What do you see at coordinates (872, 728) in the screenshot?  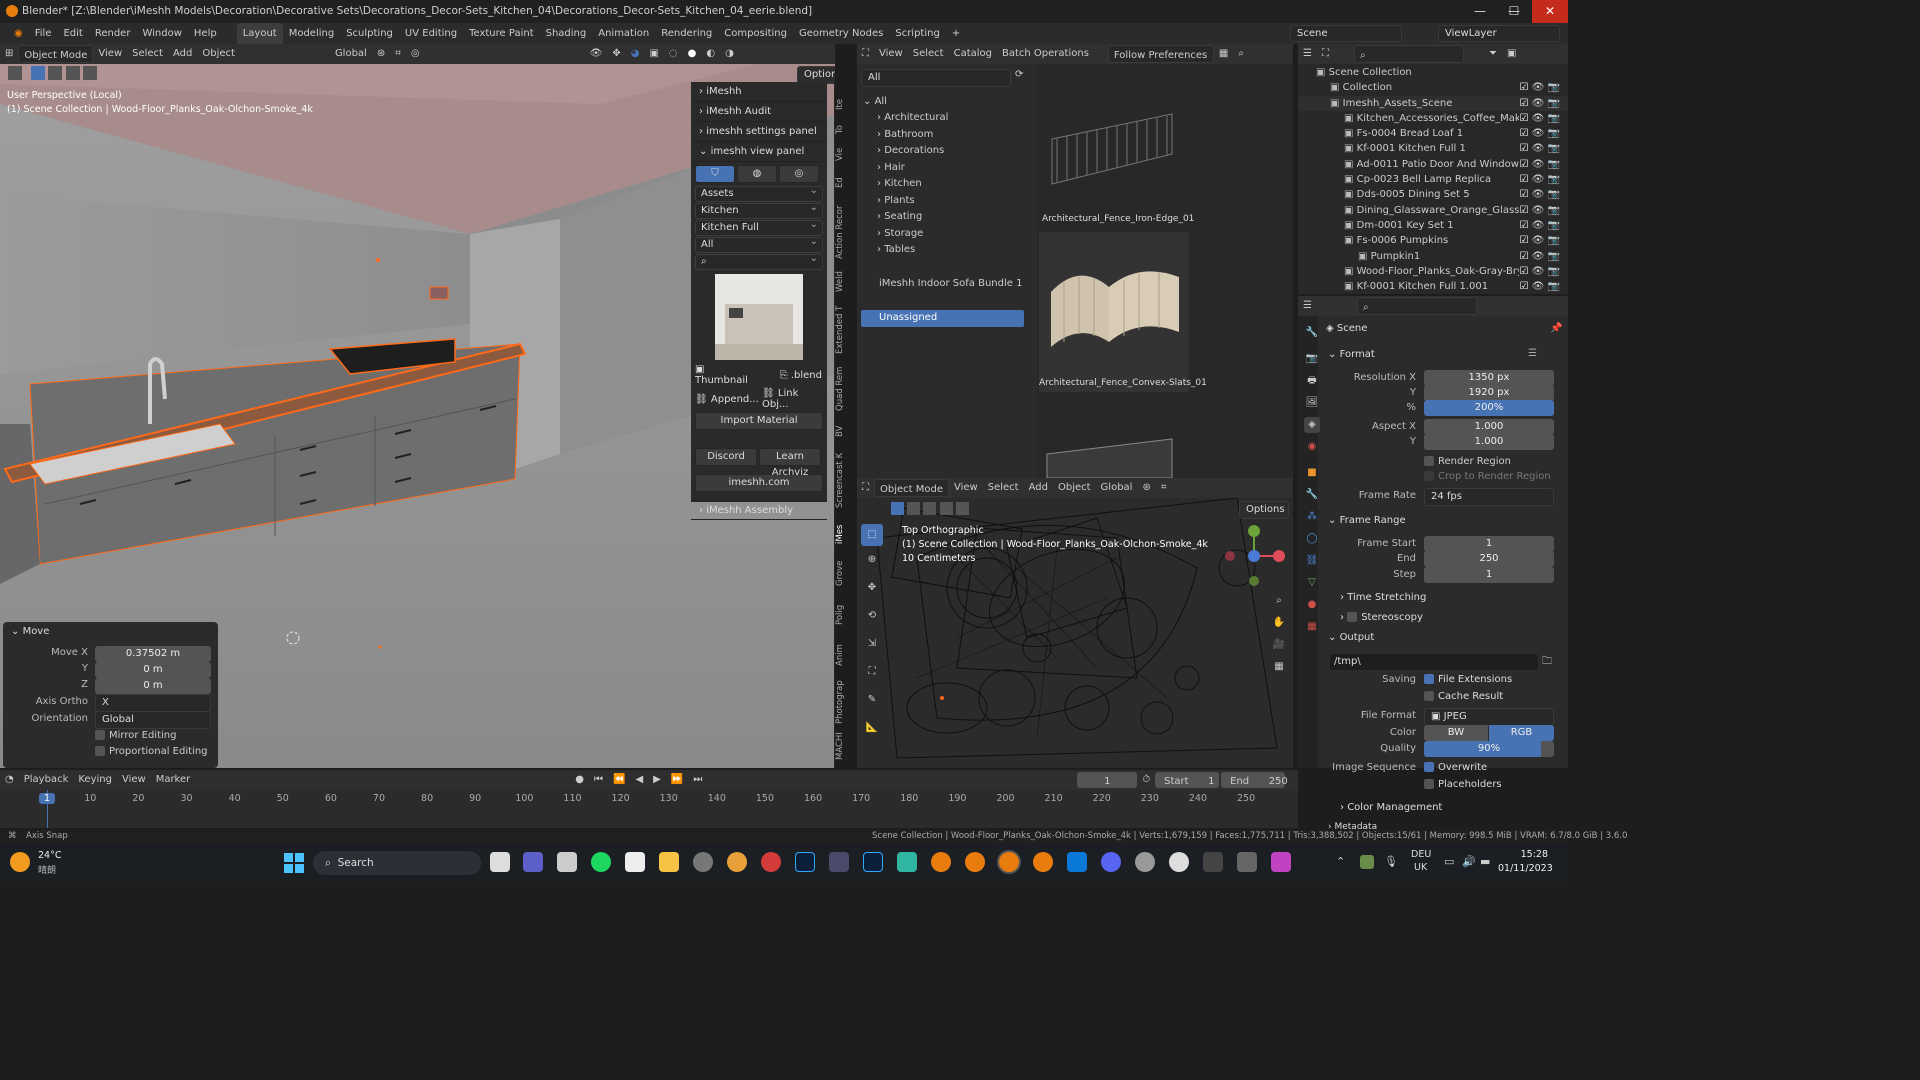 I see `measure-tool-icon: 📐` at bounding box center [872, 728].